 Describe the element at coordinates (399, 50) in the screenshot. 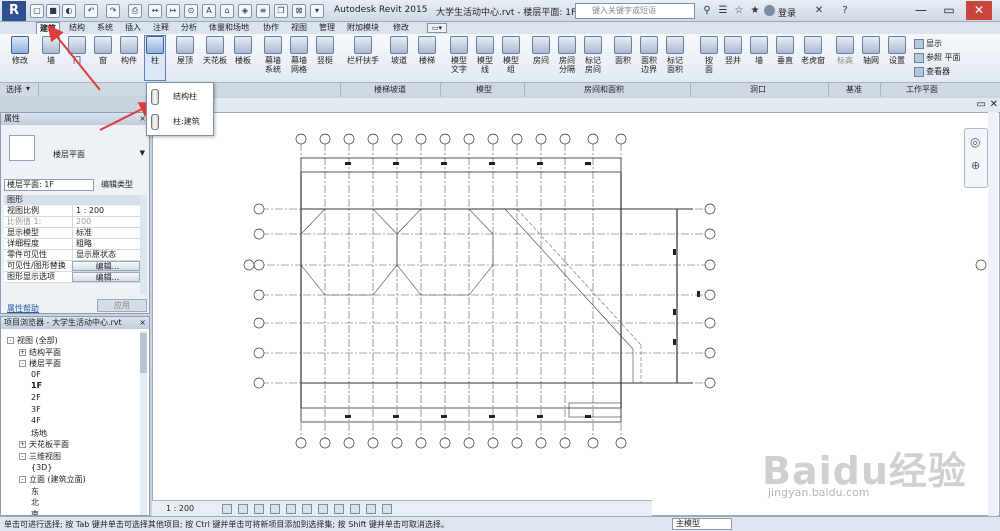

I see `ramp-button: 坡道` at that location.